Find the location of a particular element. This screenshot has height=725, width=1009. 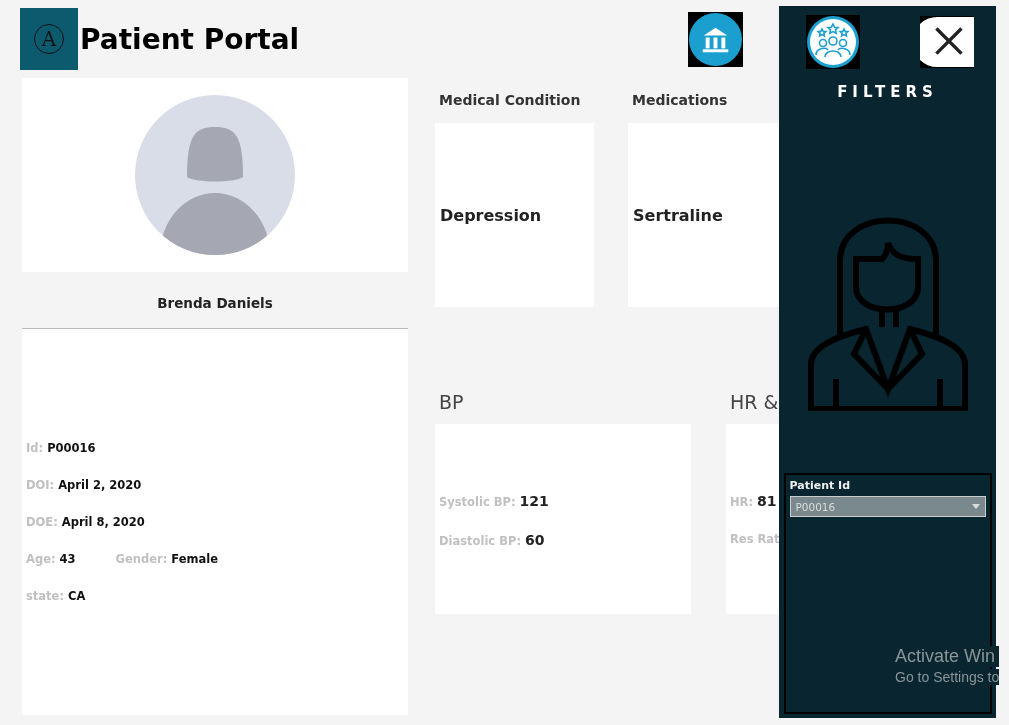

close-icon is located at coordinates (946, 42).